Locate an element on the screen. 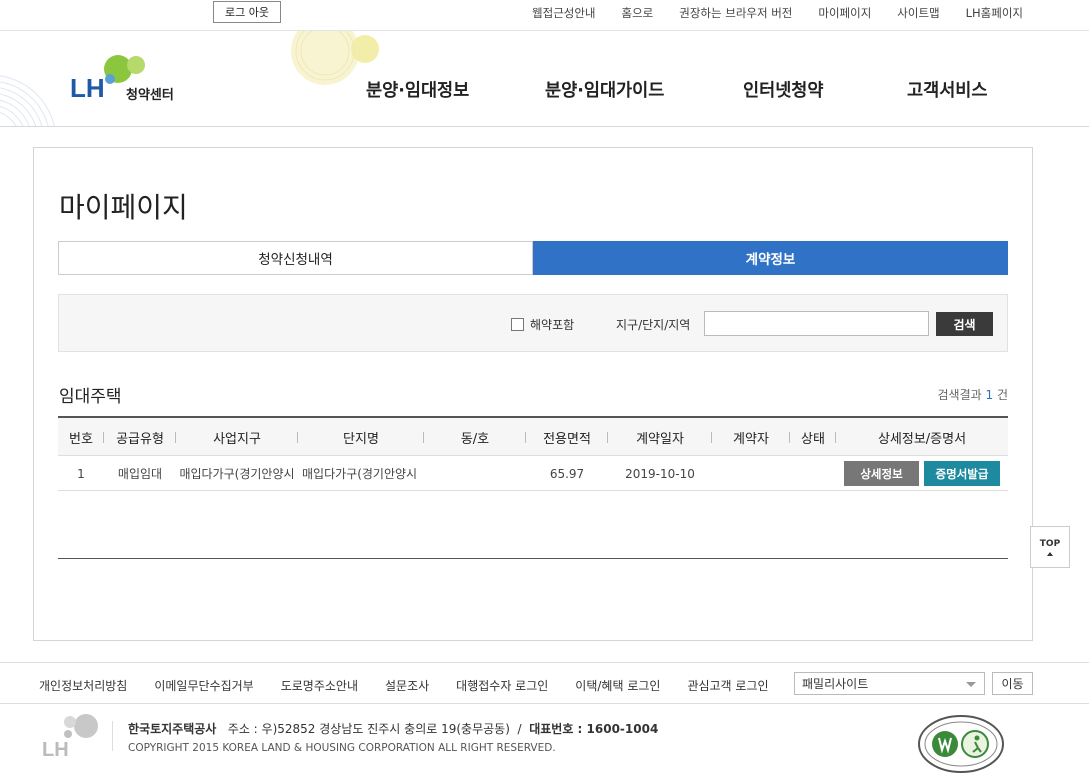 The image size is (1089, 779). representative-number: 대표번호 : 1600-1004 is located at coordinates (594, 729).